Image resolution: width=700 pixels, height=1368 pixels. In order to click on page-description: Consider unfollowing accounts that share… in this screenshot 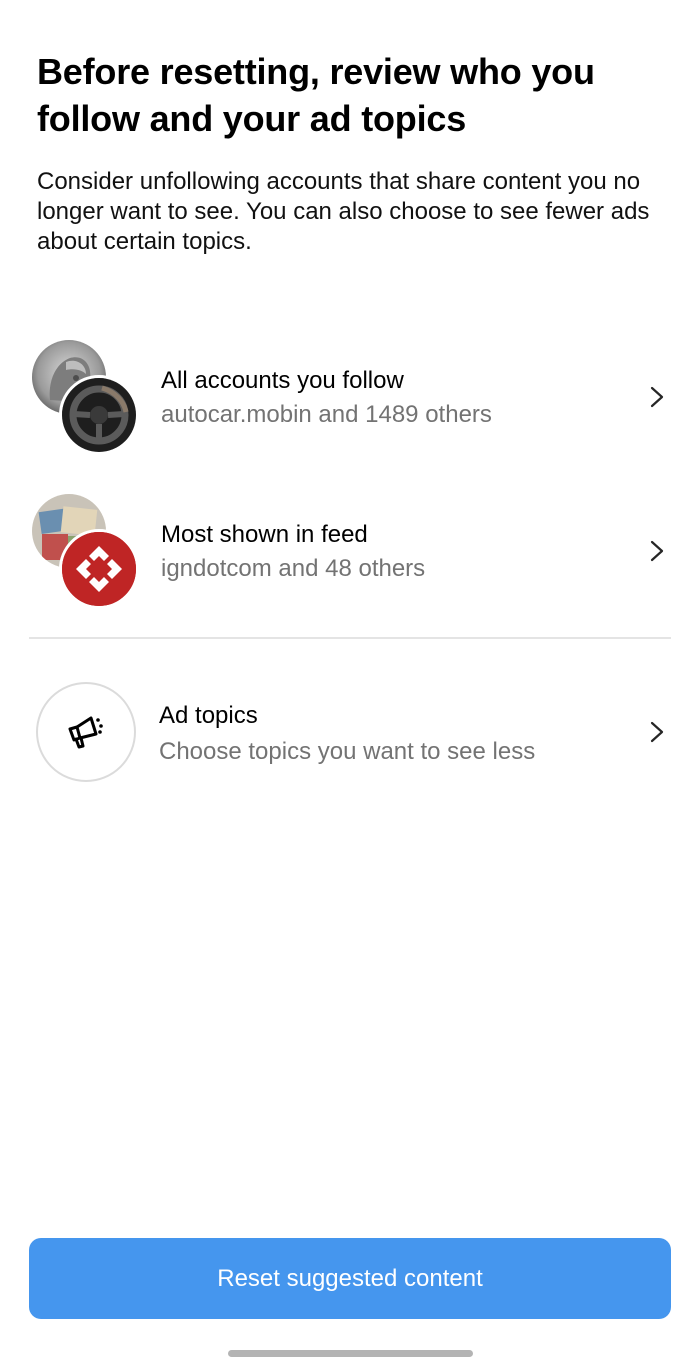, I will do `click(343, 211)`.